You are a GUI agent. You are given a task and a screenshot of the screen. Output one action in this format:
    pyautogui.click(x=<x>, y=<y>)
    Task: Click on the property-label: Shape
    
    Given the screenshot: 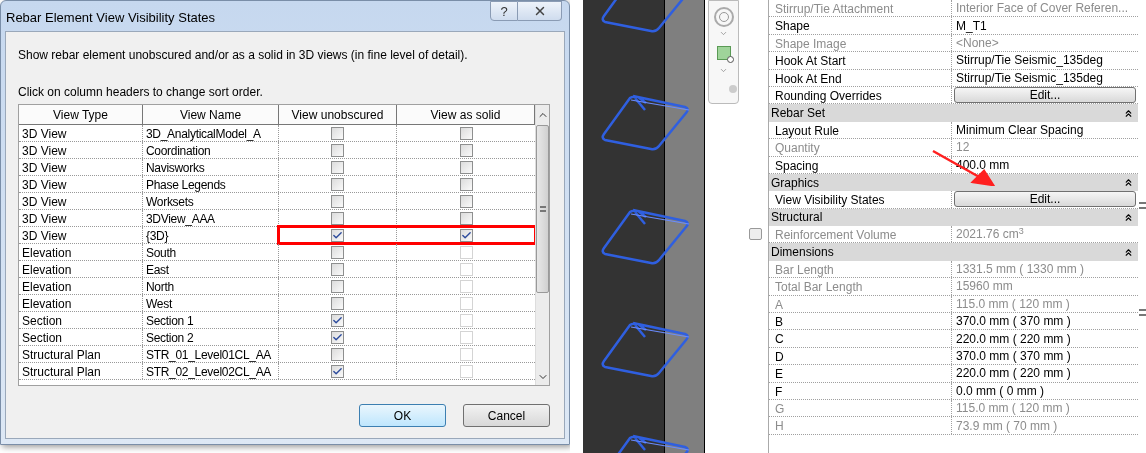 What is the action you would take?
    pyautogui.click(x=792, y=26)
    